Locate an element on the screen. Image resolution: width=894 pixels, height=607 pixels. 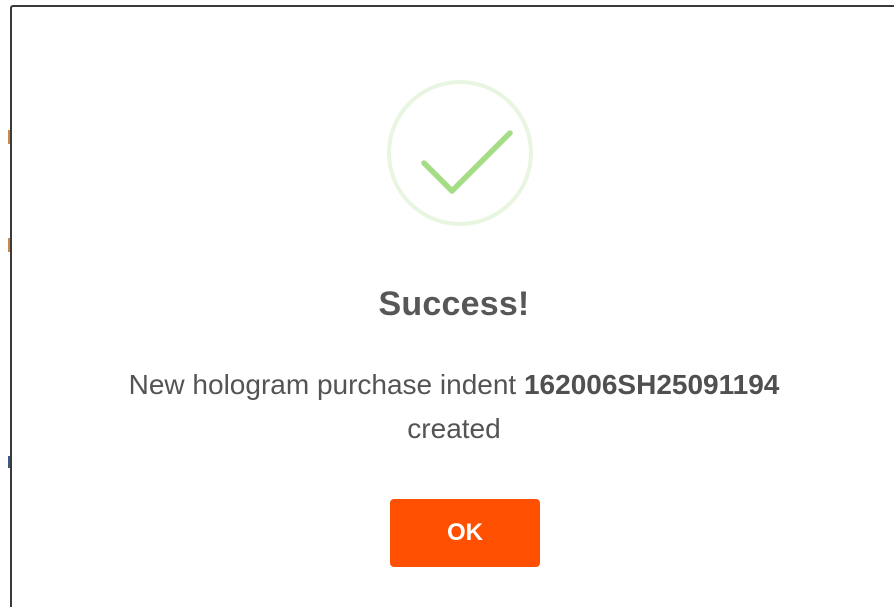
ok-button: OK is located at coordinates (465, 533).